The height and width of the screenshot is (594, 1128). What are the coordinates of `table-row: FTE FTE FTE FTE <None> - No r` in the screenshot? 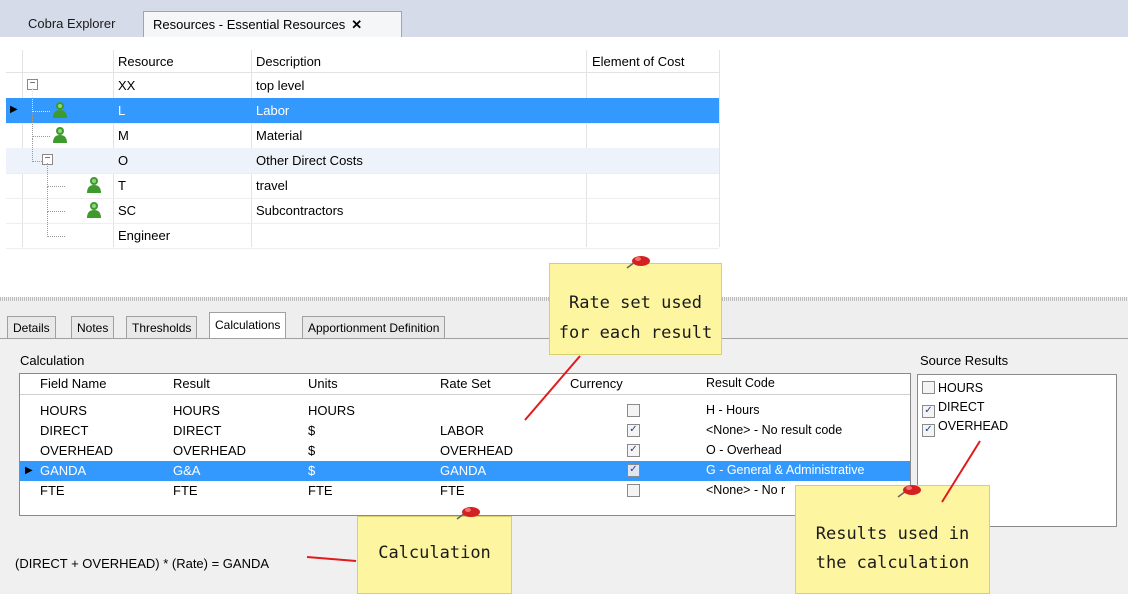 It's located at (465, 491).